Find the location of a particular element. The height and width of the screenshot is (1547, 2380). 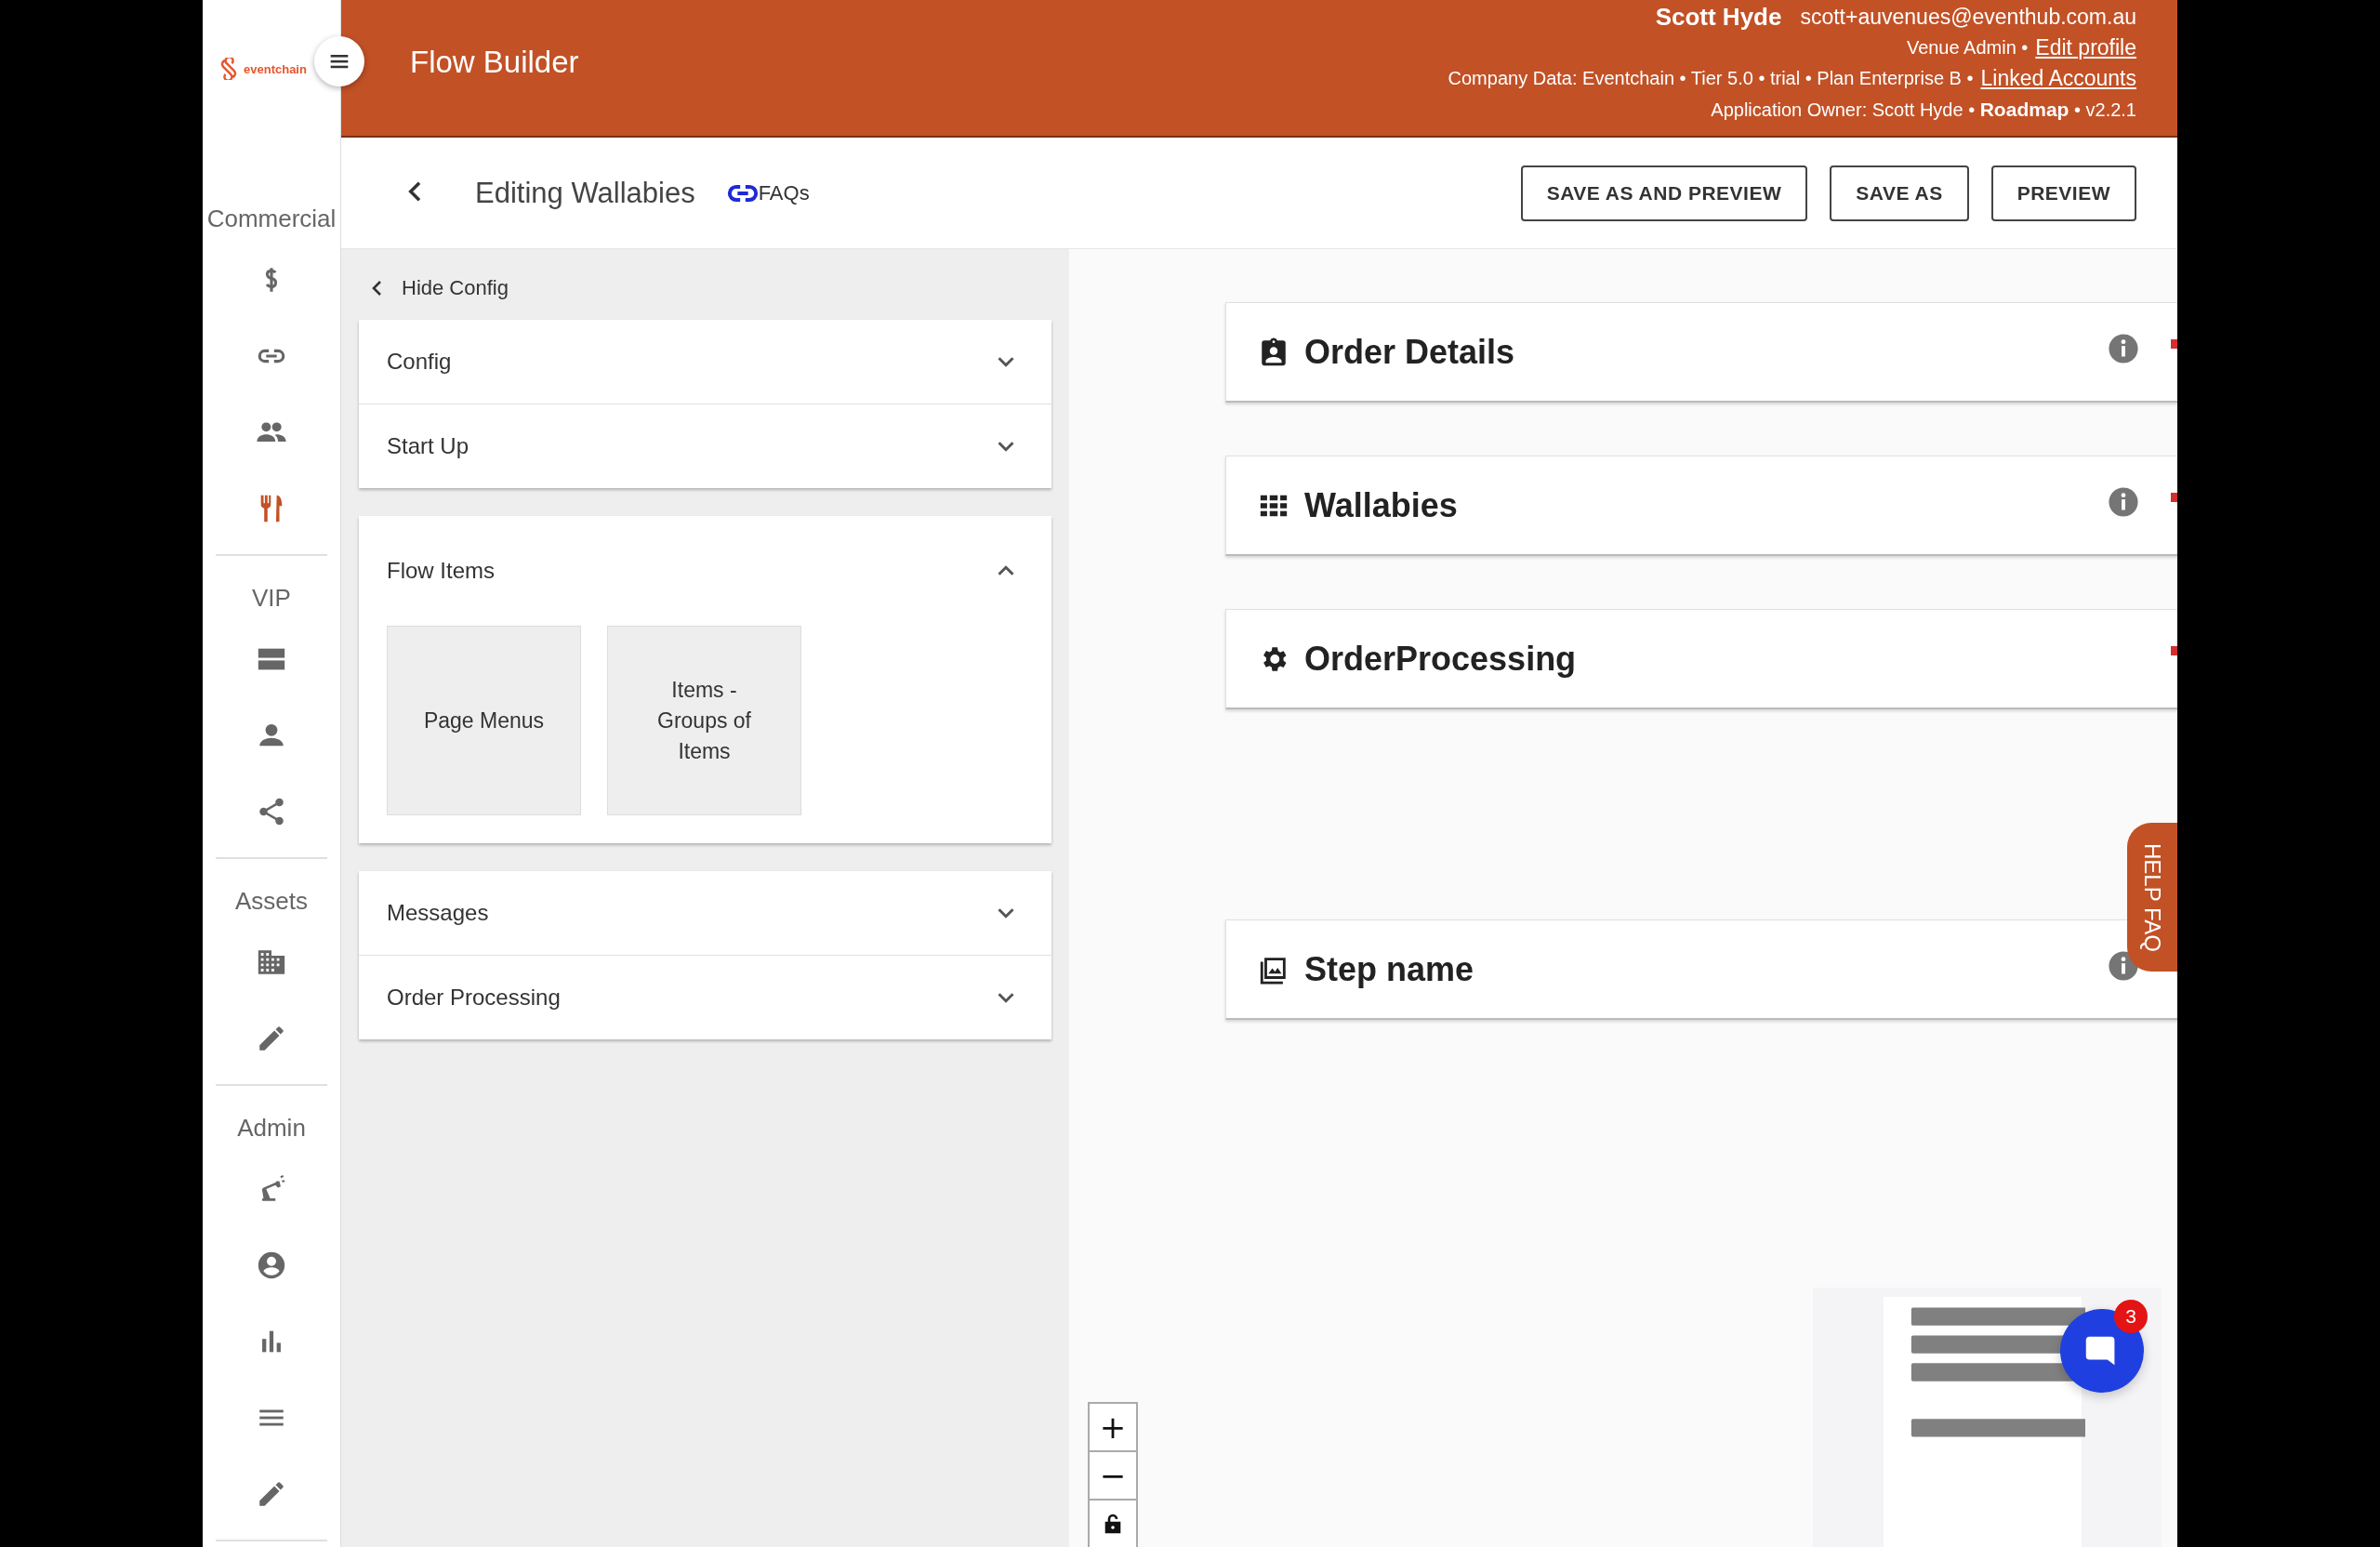

user-name: Scott Hyde is located at coordinates (1718, 17).